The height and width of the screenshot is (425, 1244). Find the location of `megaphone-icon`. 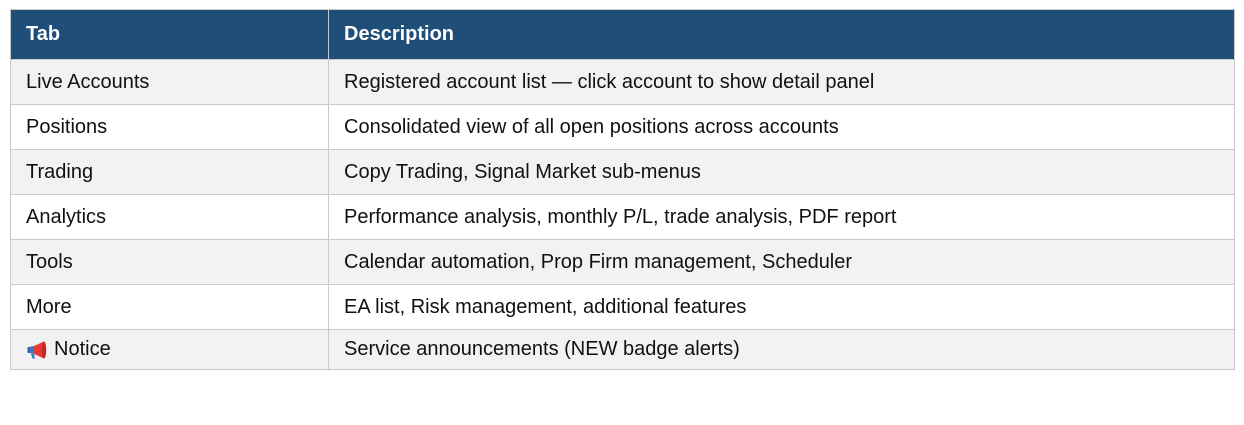

megaphone-icon is located at coordinates (37, 350).